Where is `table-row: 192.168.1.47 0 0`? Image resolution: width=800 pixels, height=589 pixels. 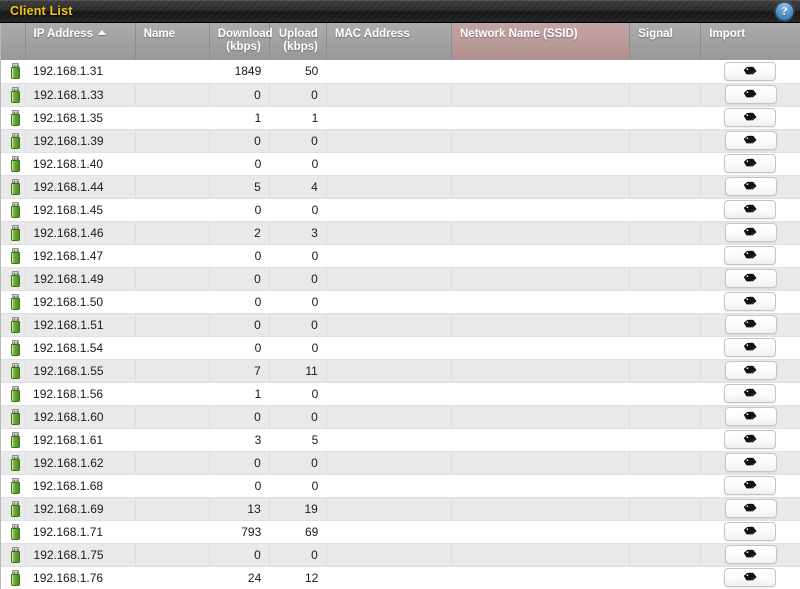 table-row: 192.168.1.47 0 0 is located at coordinates (400, 256).